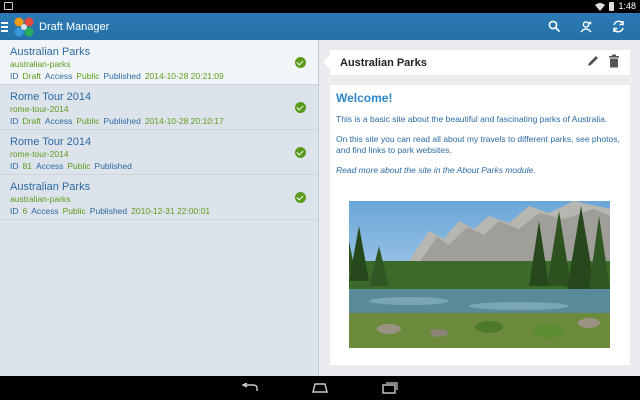 This screenshot has width=640, height=400. What do you see at coordinates (600, 6) in the screenshot?
I see `wifi-icon` at bounding box center [600, 6].